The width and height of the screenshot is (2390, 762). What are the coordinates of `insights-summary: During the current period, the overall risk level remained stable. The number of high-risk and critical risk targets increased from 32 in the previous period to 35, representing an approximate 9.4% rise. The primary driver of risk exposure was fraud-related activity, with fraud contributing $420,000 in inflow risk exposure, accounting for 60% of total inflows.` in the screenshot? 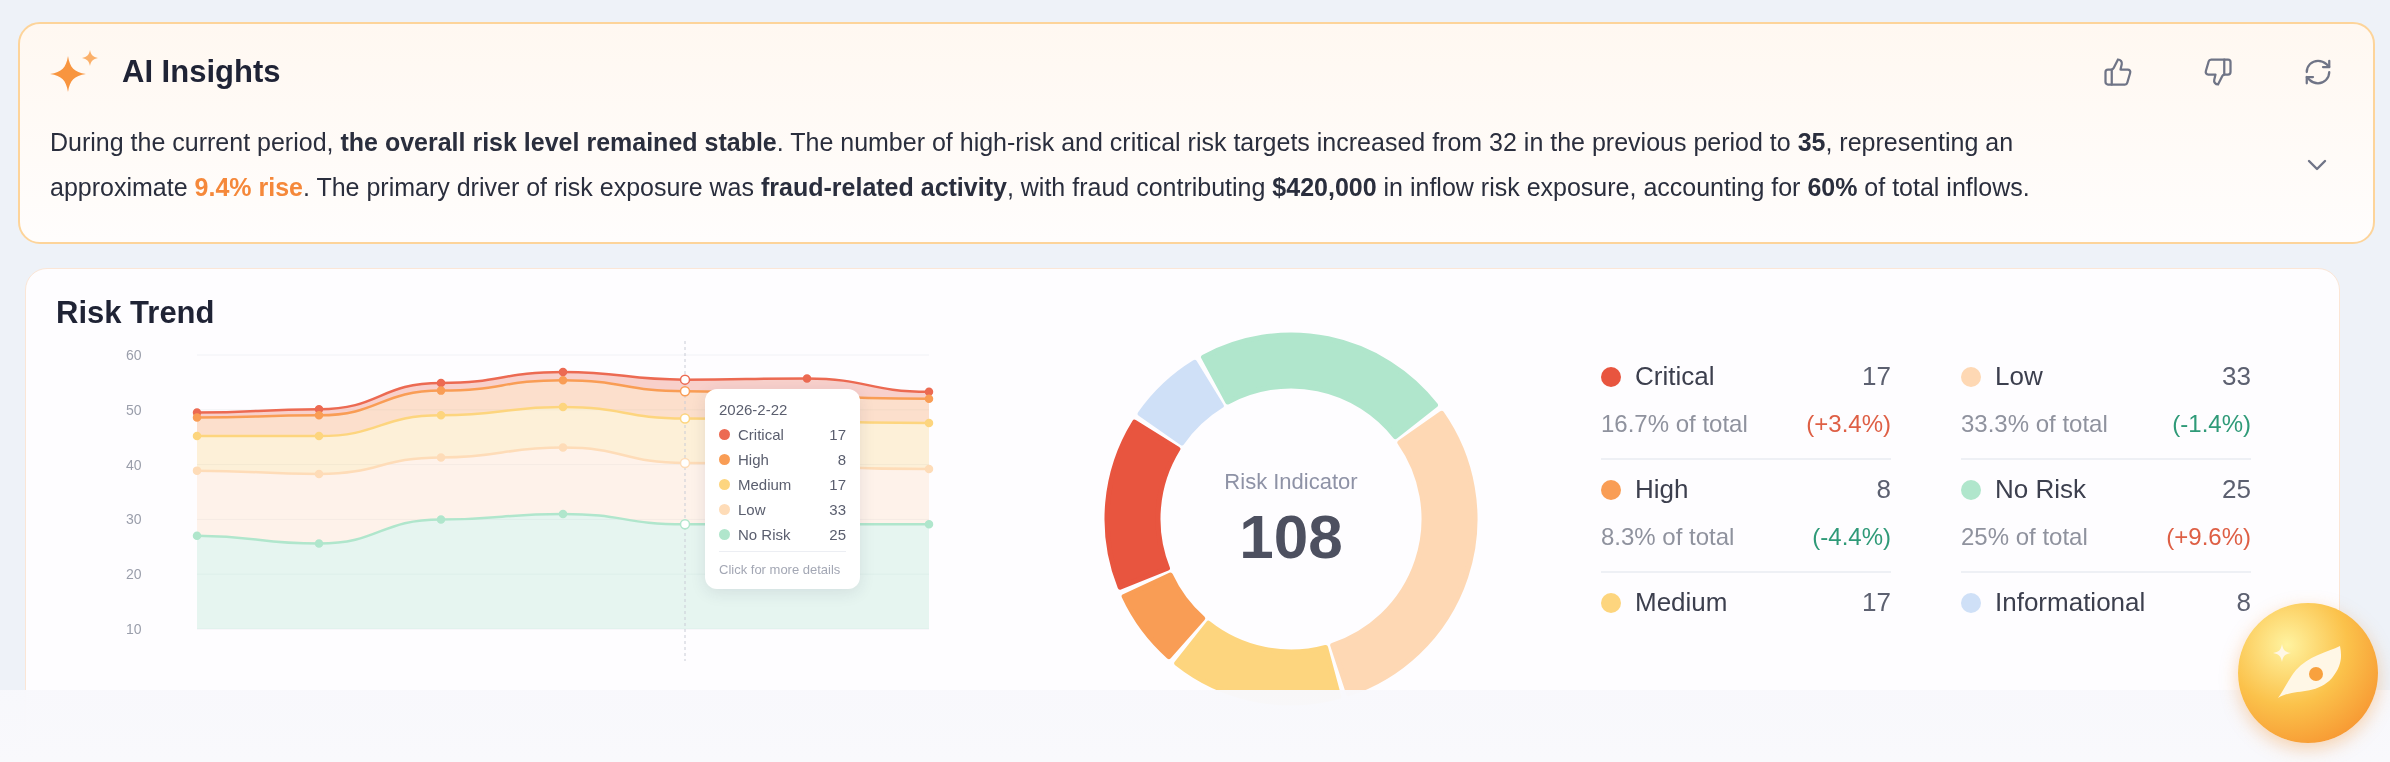 It's located at (1040, 165).